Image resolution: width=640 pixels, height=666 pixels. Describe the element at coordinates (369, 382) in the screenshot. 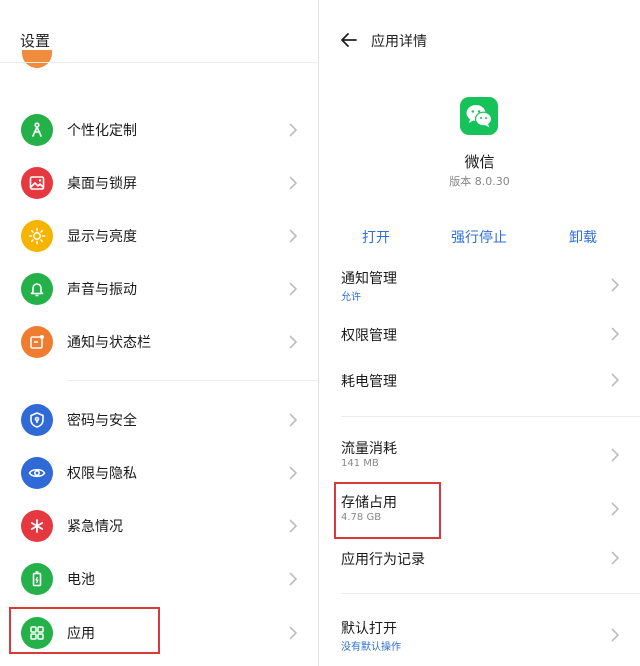

I see `detail-item-label: 耗电管理` at that location.